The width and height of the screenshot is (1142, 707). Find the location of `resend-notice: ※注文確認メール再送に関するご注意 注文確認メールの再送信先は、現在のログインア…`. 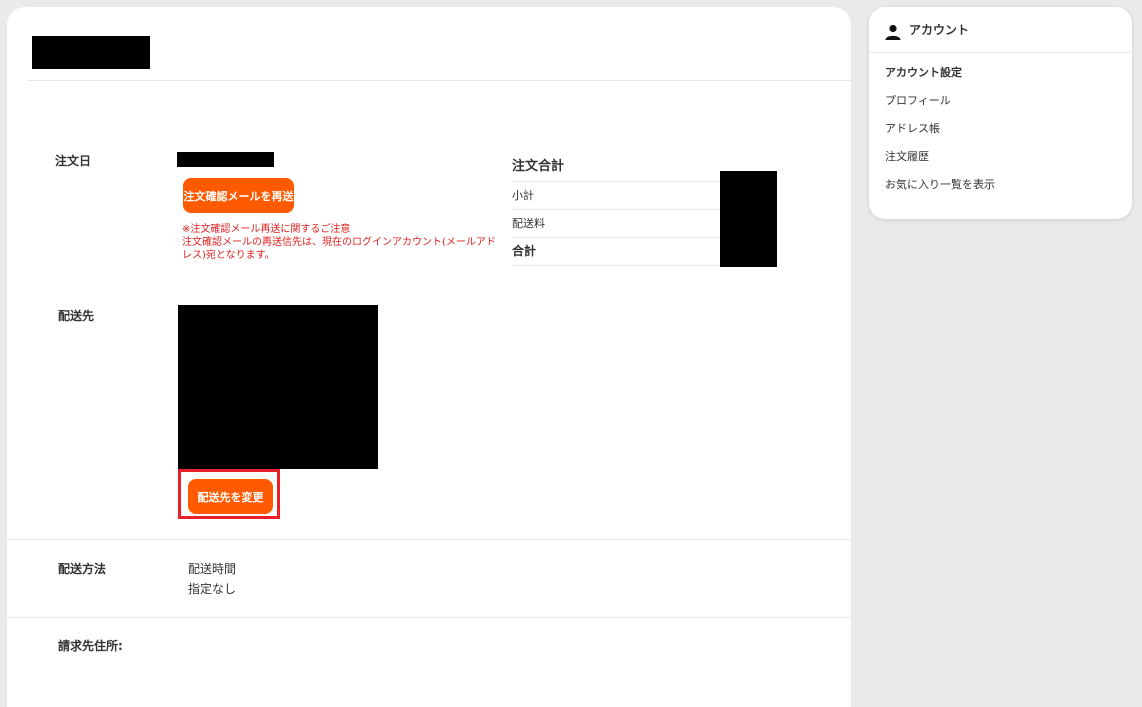

resend-notice: ※注文確認メール再送に関するご注意 注文確認メールの再送信先は、現在のログインア… is located at coordinates (342, 242).